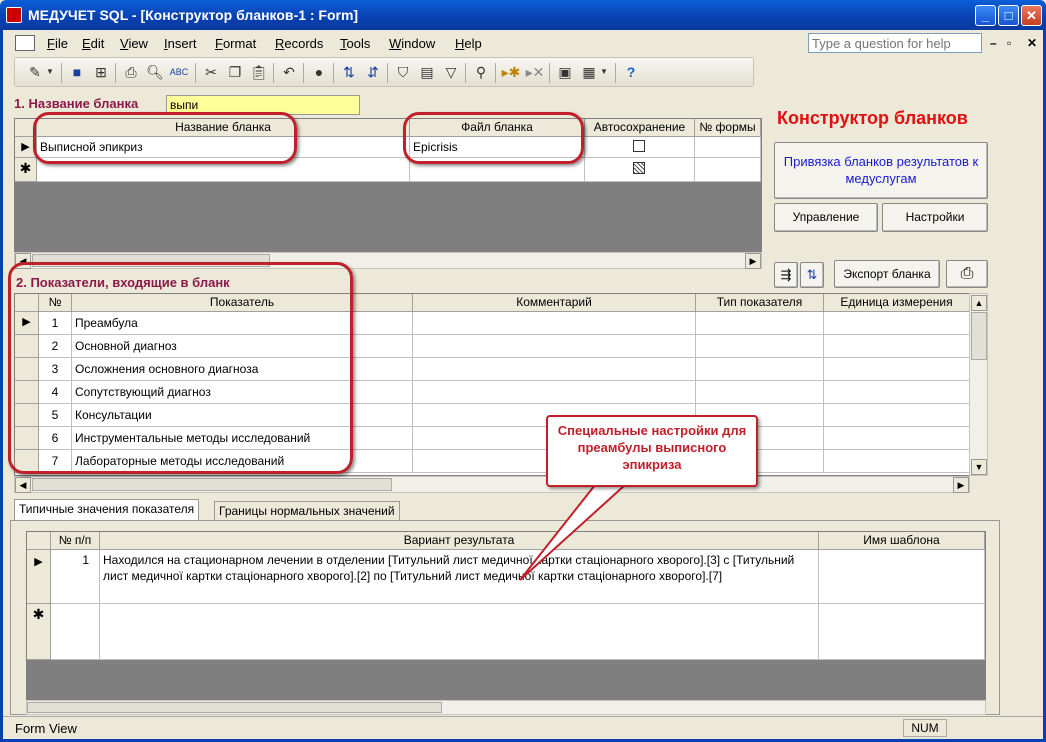 This screenshot has height=742, width=1046. I want to click on column-header-template-name: Имя шаблона, so click(902, 541).